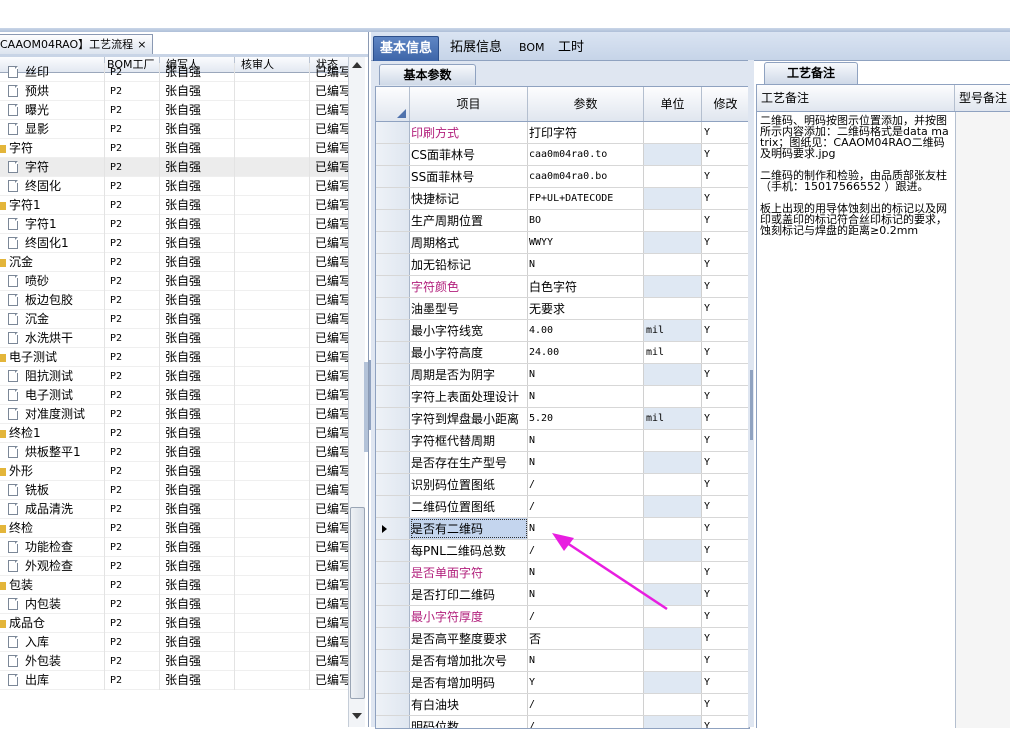 Image resolution: width=1010 pixels, height=729 pixels. What do you see at coordinates (357, 65) in the screenshot?
I see `scroll-up-icon` at bounding box center [357, 65].